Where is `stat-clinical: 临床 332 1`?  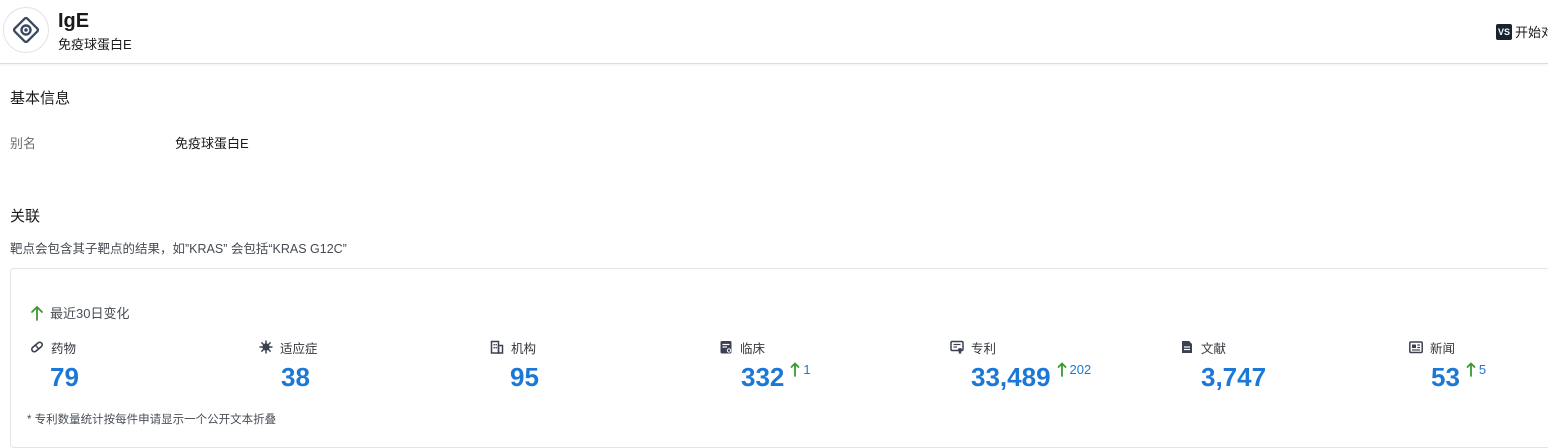
stat-clinical: 临床 332 1 is located at coordinates (765, 365).